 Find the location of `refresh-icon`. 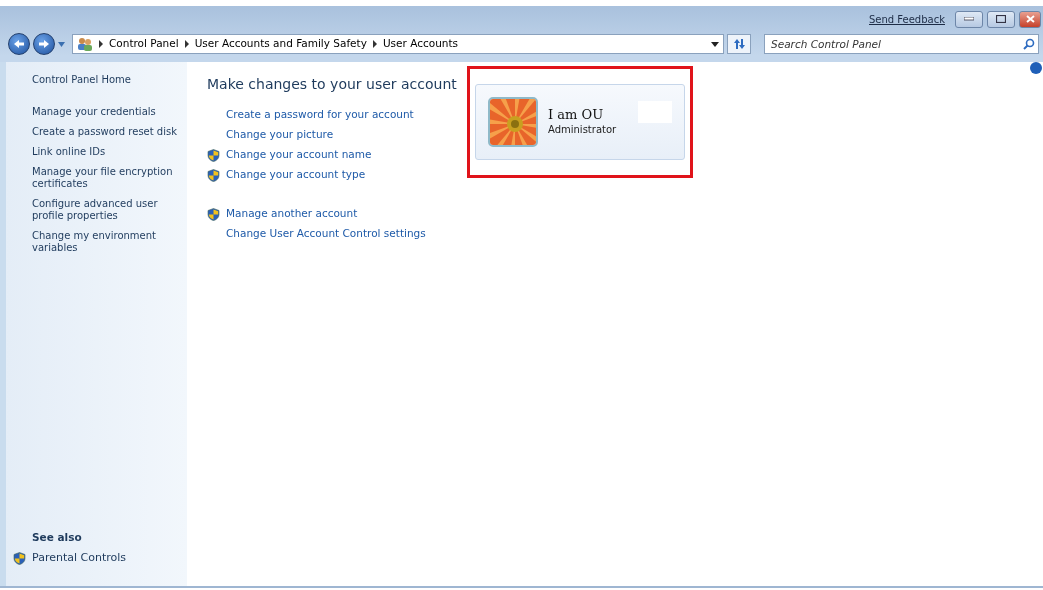

refresh-icon is located at coordinates (739, 44).